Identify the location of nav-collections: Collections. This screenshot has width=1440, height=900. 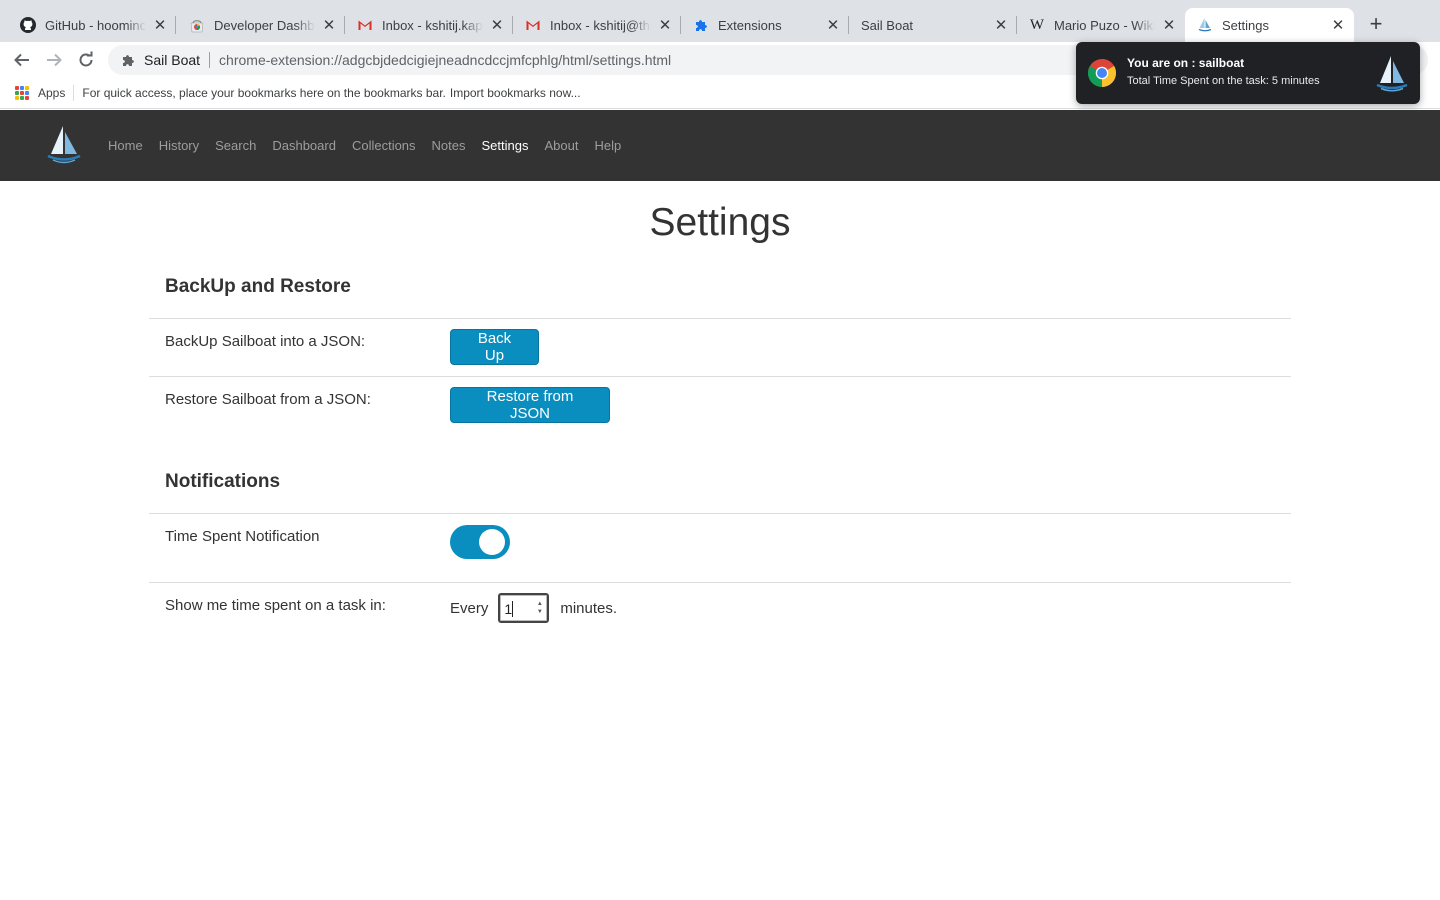
(384, 145).